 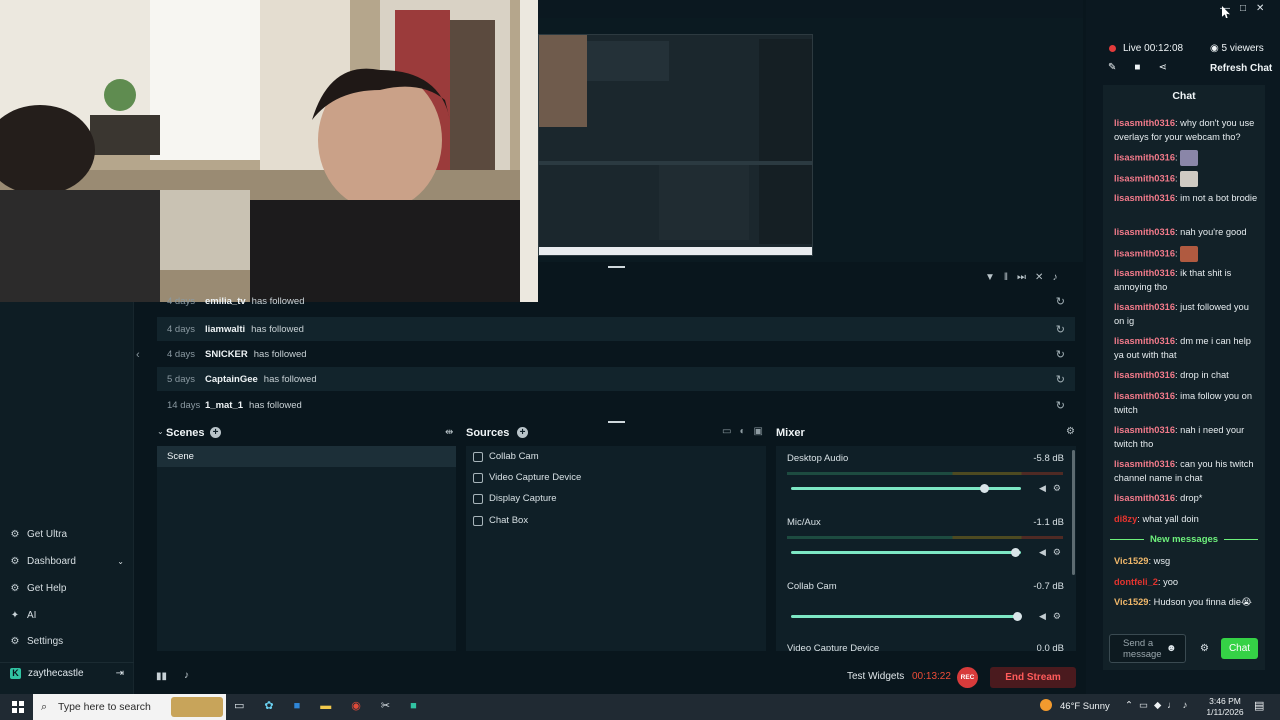 I want to click on copilot-icon: ✿, so click(x=278, y=706).